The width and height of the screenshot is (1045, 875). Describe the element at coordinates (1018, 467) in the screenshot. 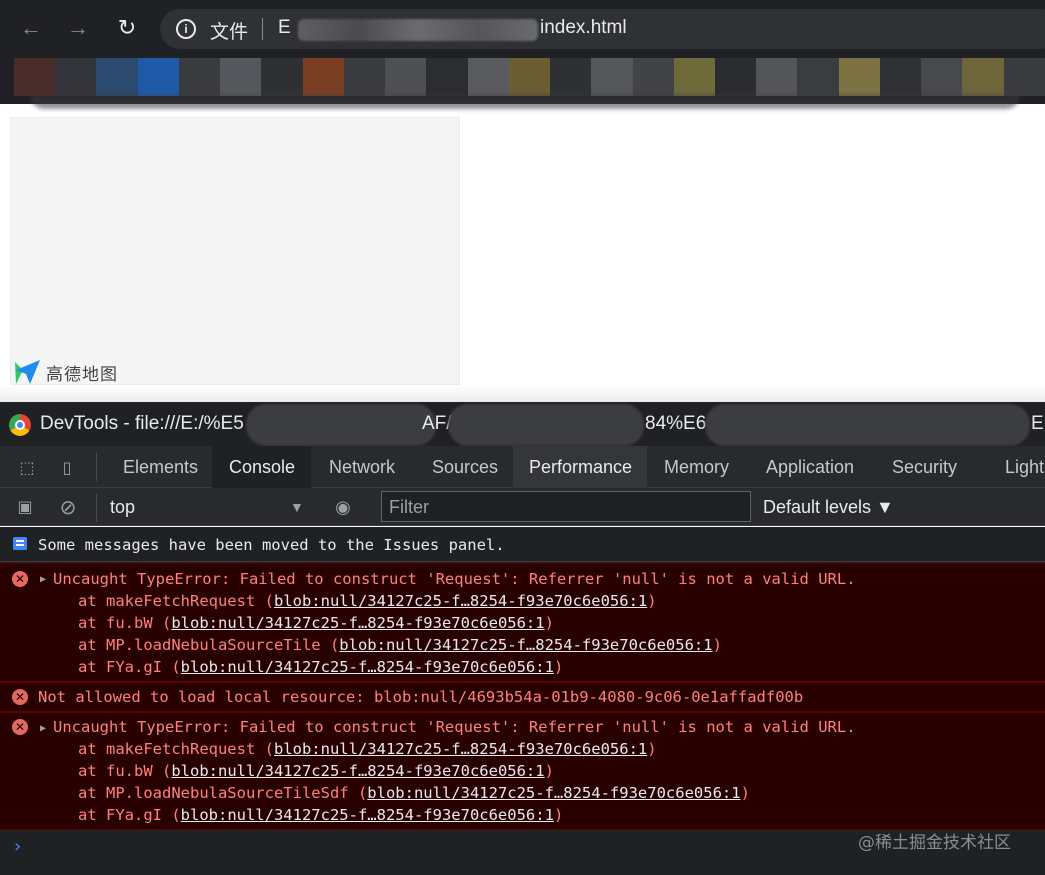

I see `tab-lighthouse: Light` at that location.